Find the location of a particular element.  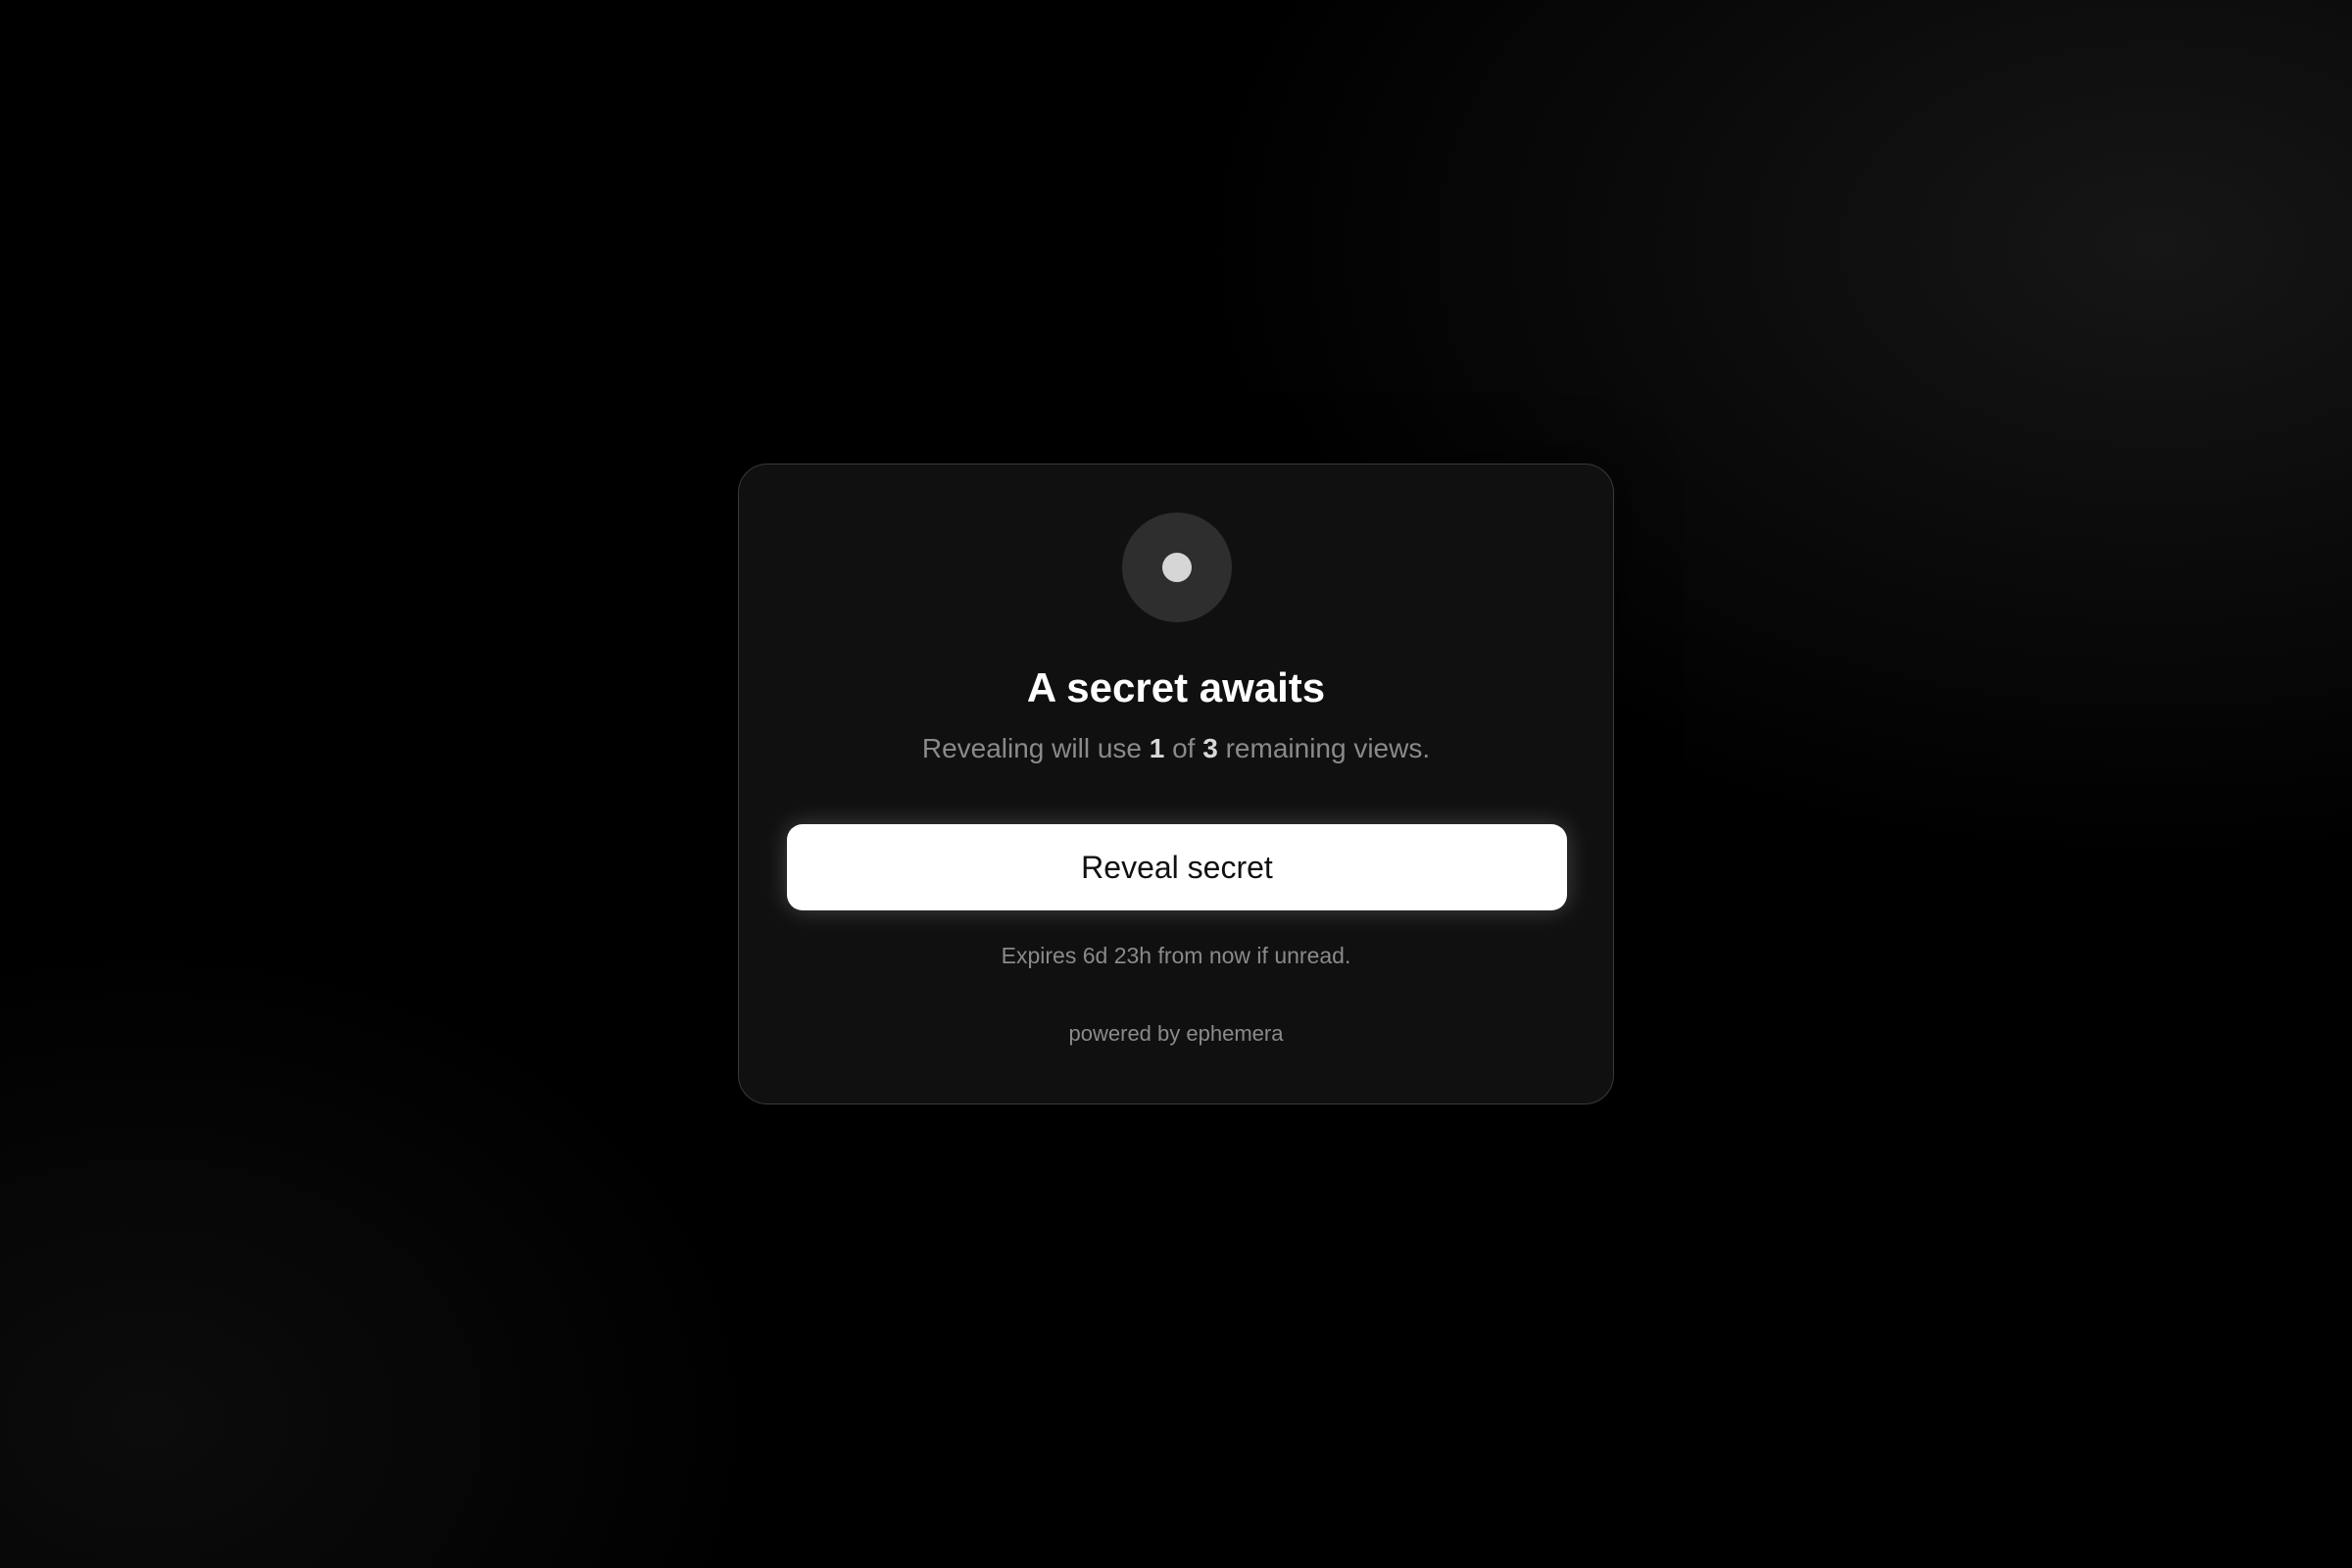

secret-icon-badge is located at coordinates (1177, 567).